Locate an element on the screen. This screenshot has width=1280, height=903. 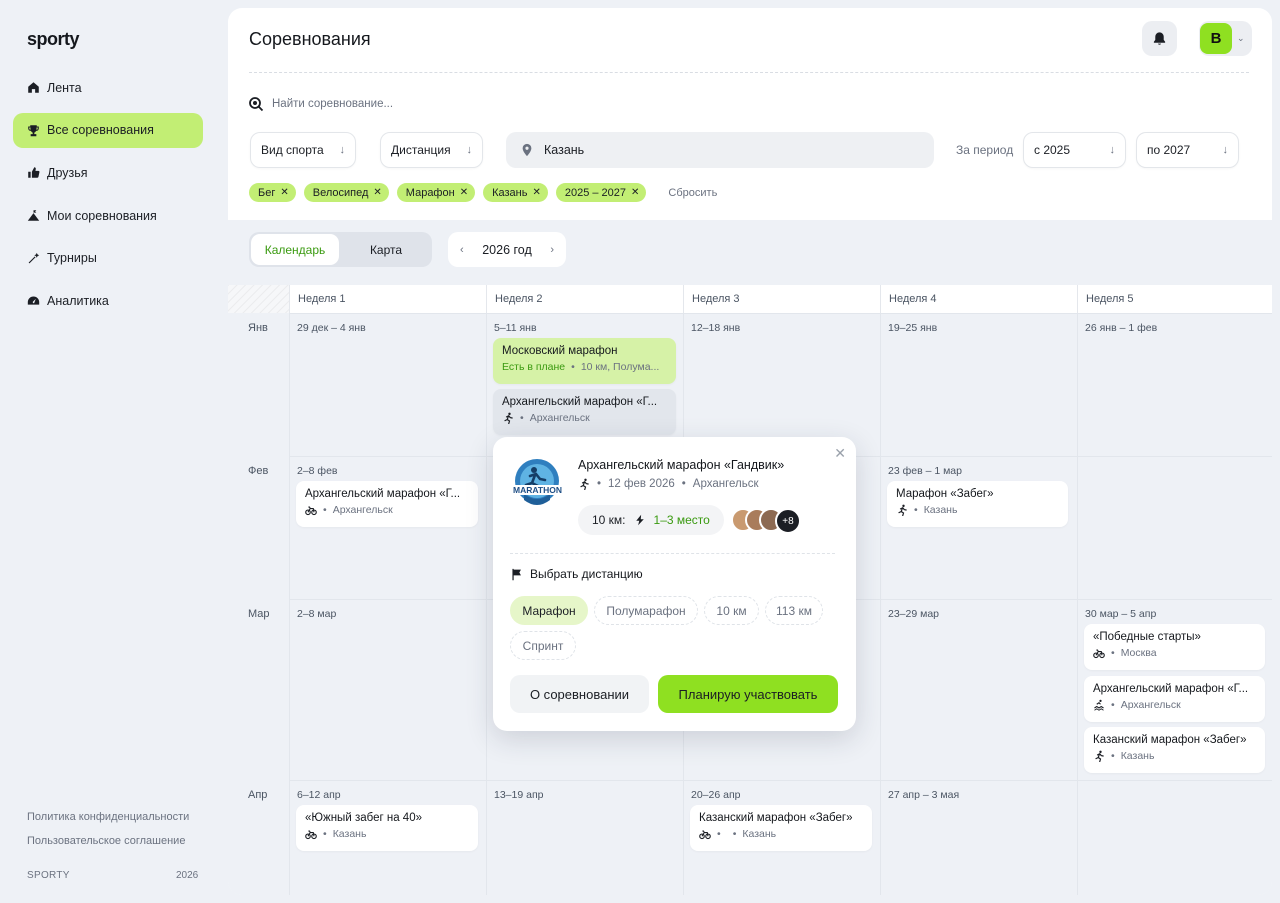
month-label: Янв is located at coordinates (258, 328).